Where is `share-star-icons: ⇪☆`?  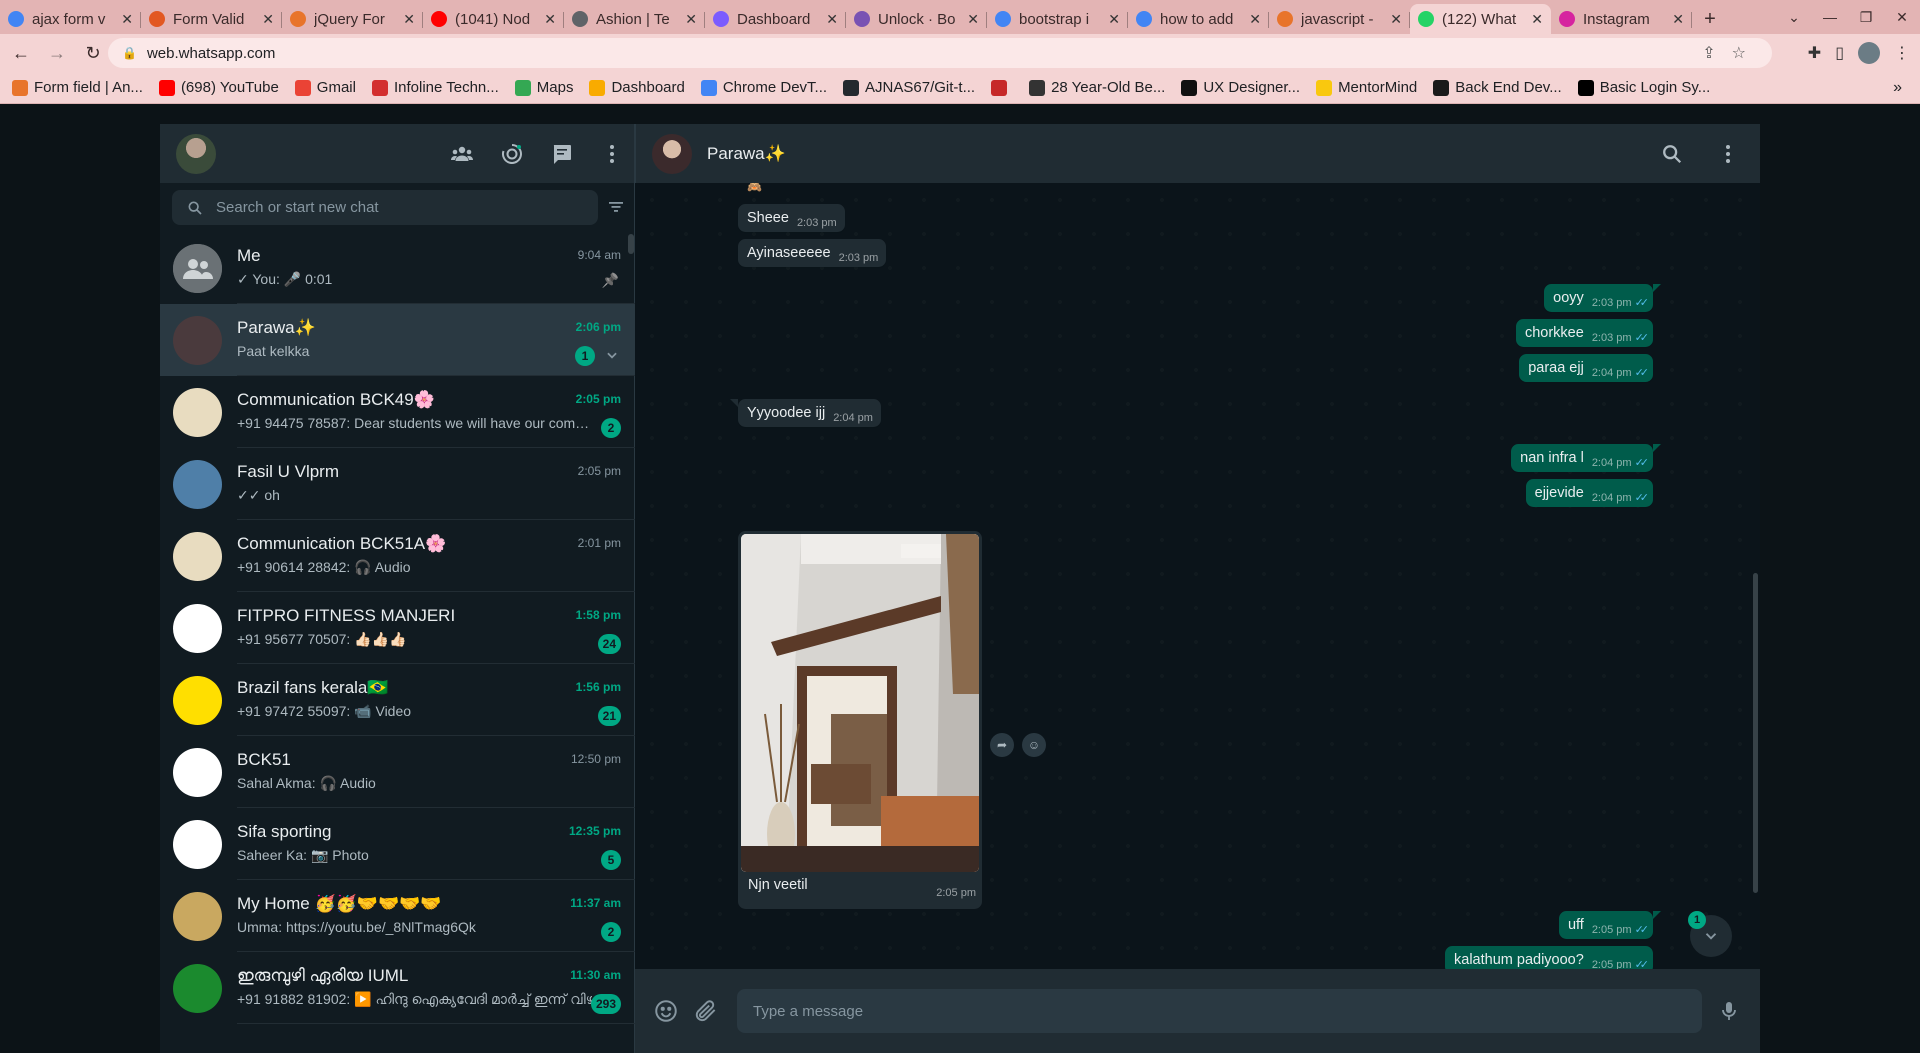 share-star-icons: ⇪☆ is located at coordinates (1732, 53).